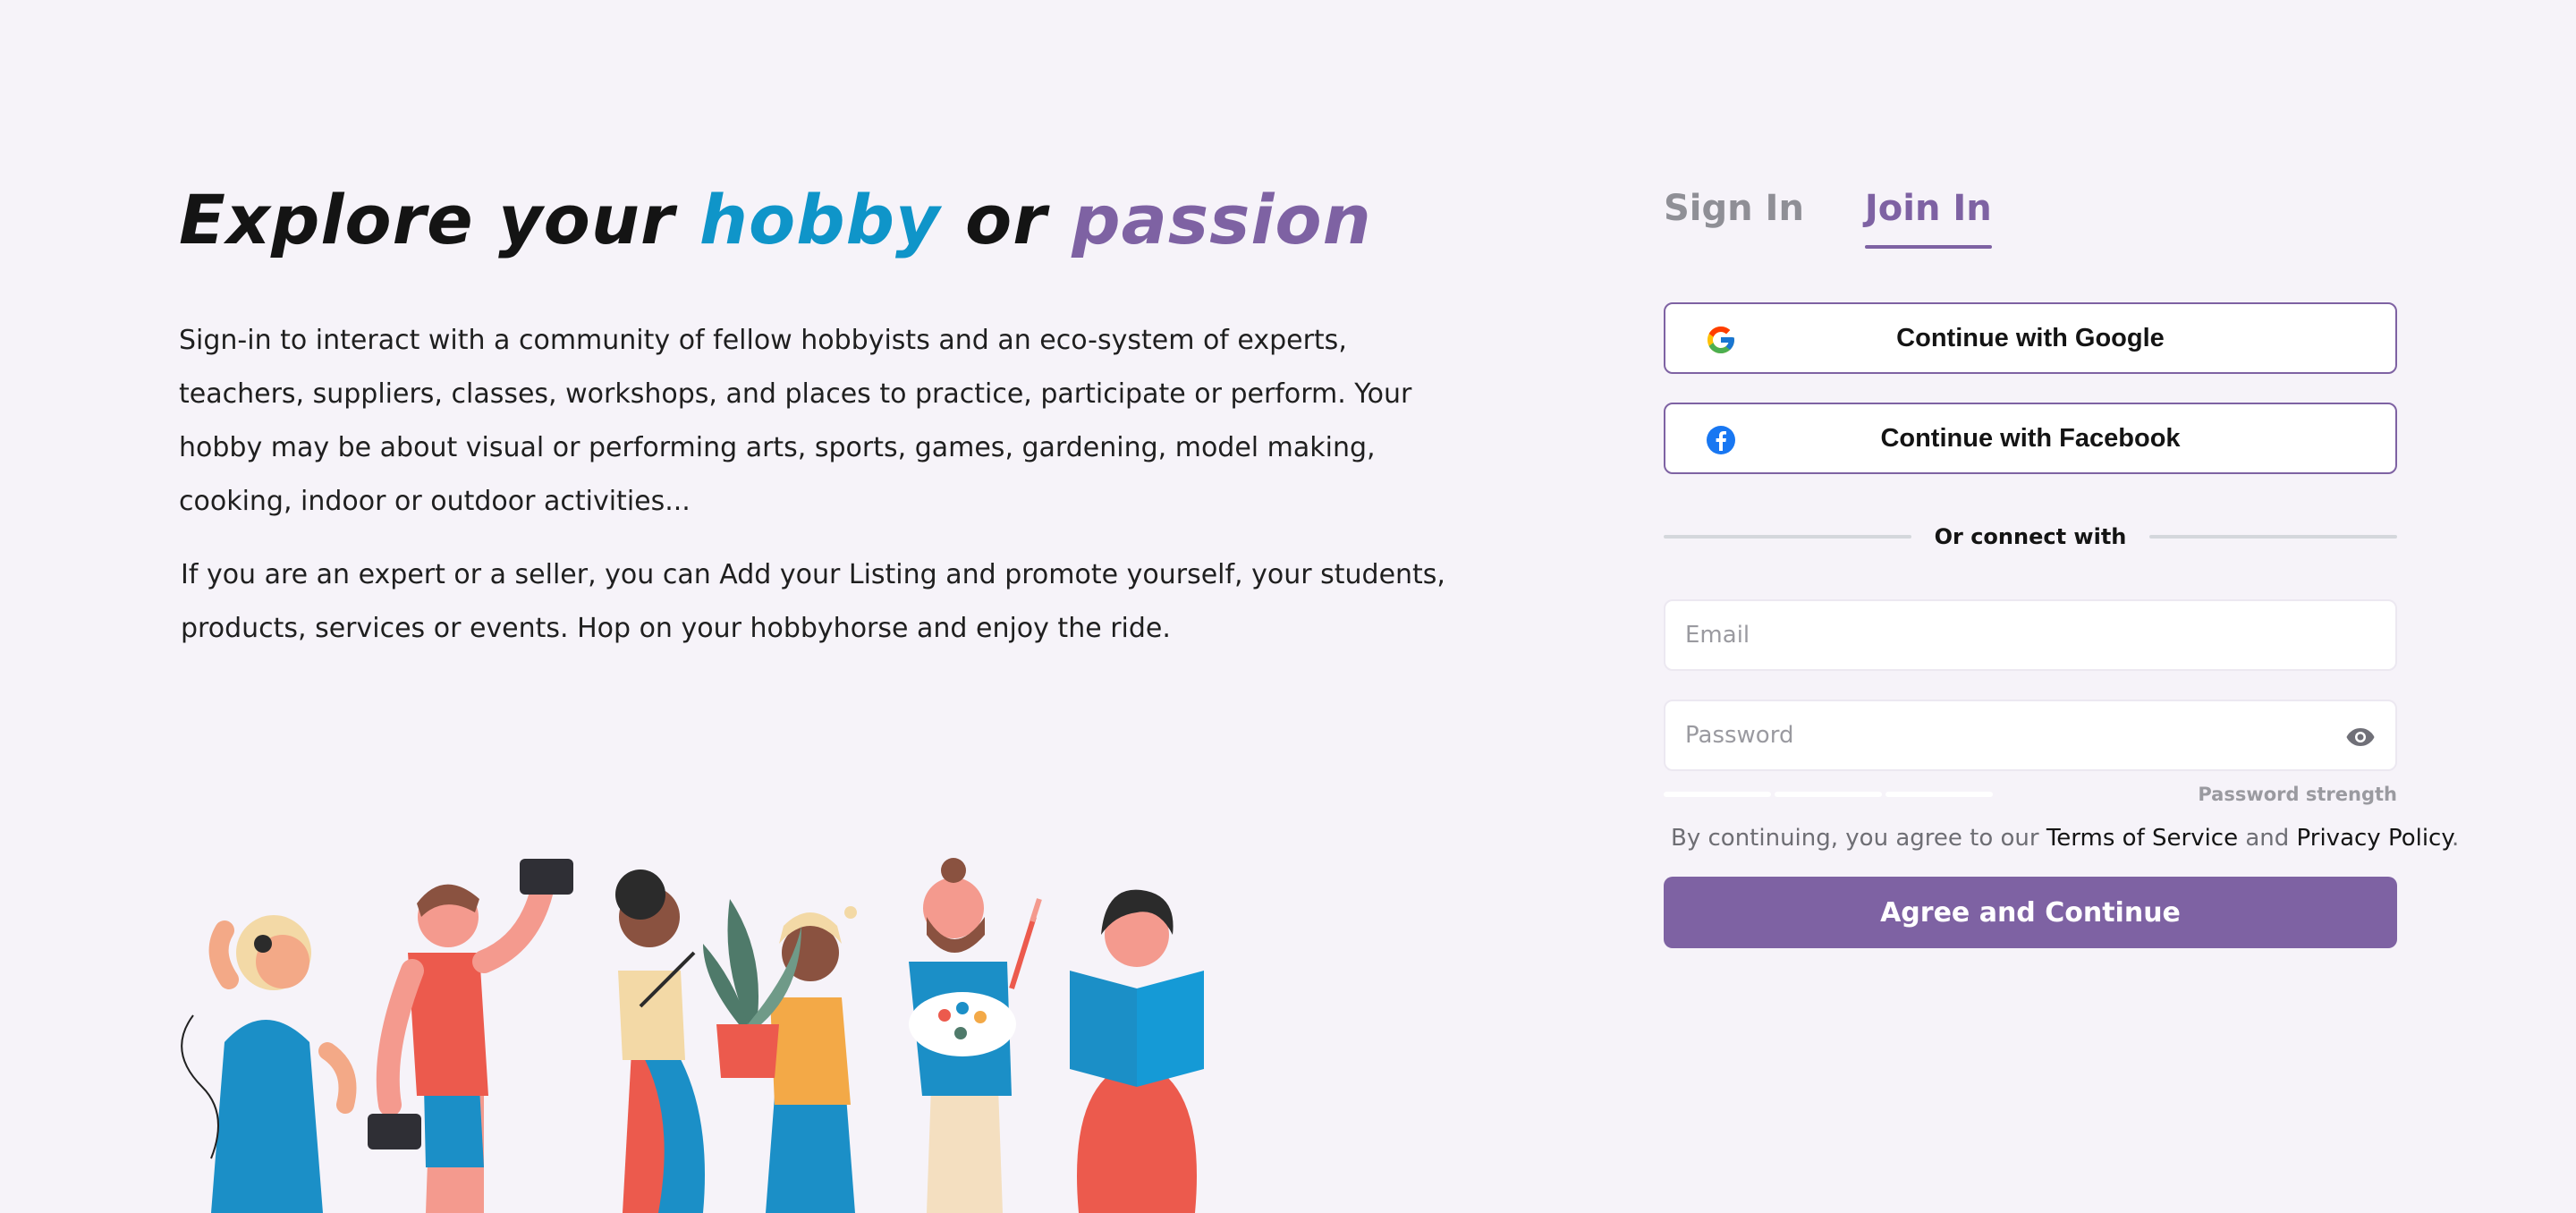 This screenshot has height=1213, width=2576. Describe the element at coordinates (269, 1064) in the screenshot. I see `singer-figure` at that location.